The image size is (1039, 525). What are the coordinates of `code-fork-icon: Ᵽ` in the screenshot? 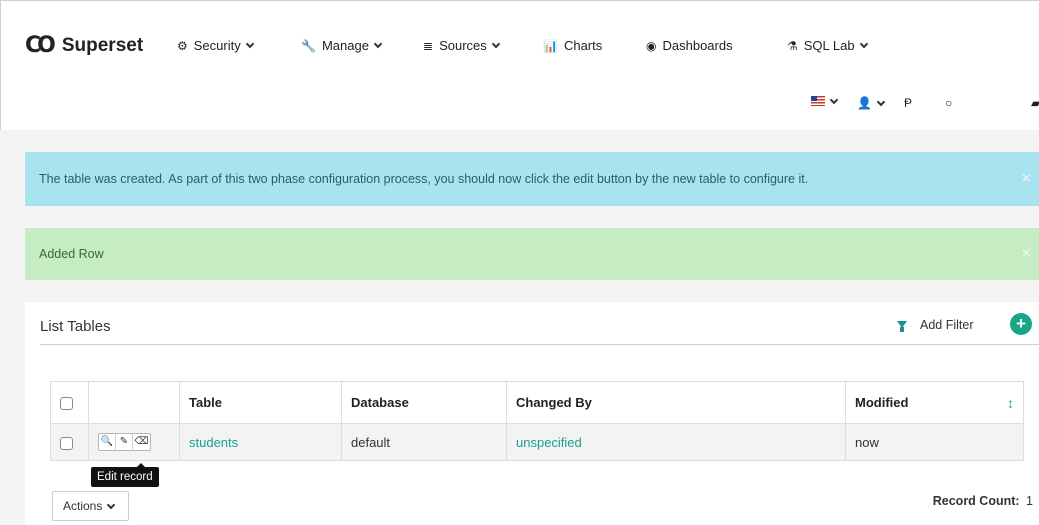 It's located at (908, 103).